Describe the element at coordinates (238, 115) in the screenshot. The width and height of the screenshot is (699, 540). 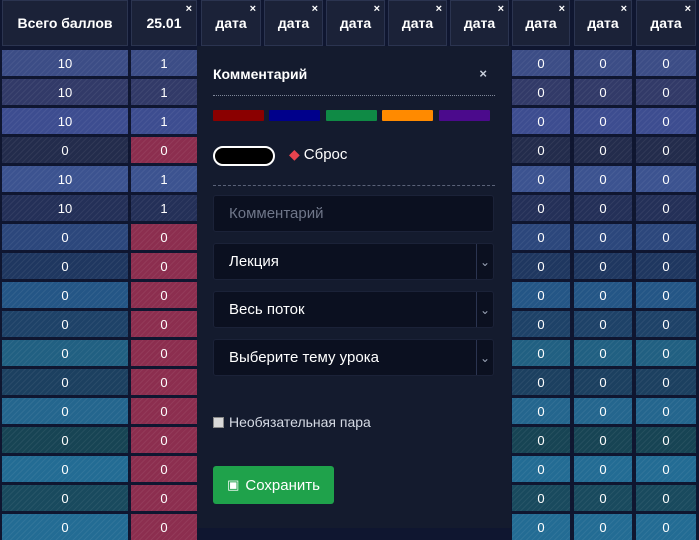
I see `swatch-dark-red` at that location.